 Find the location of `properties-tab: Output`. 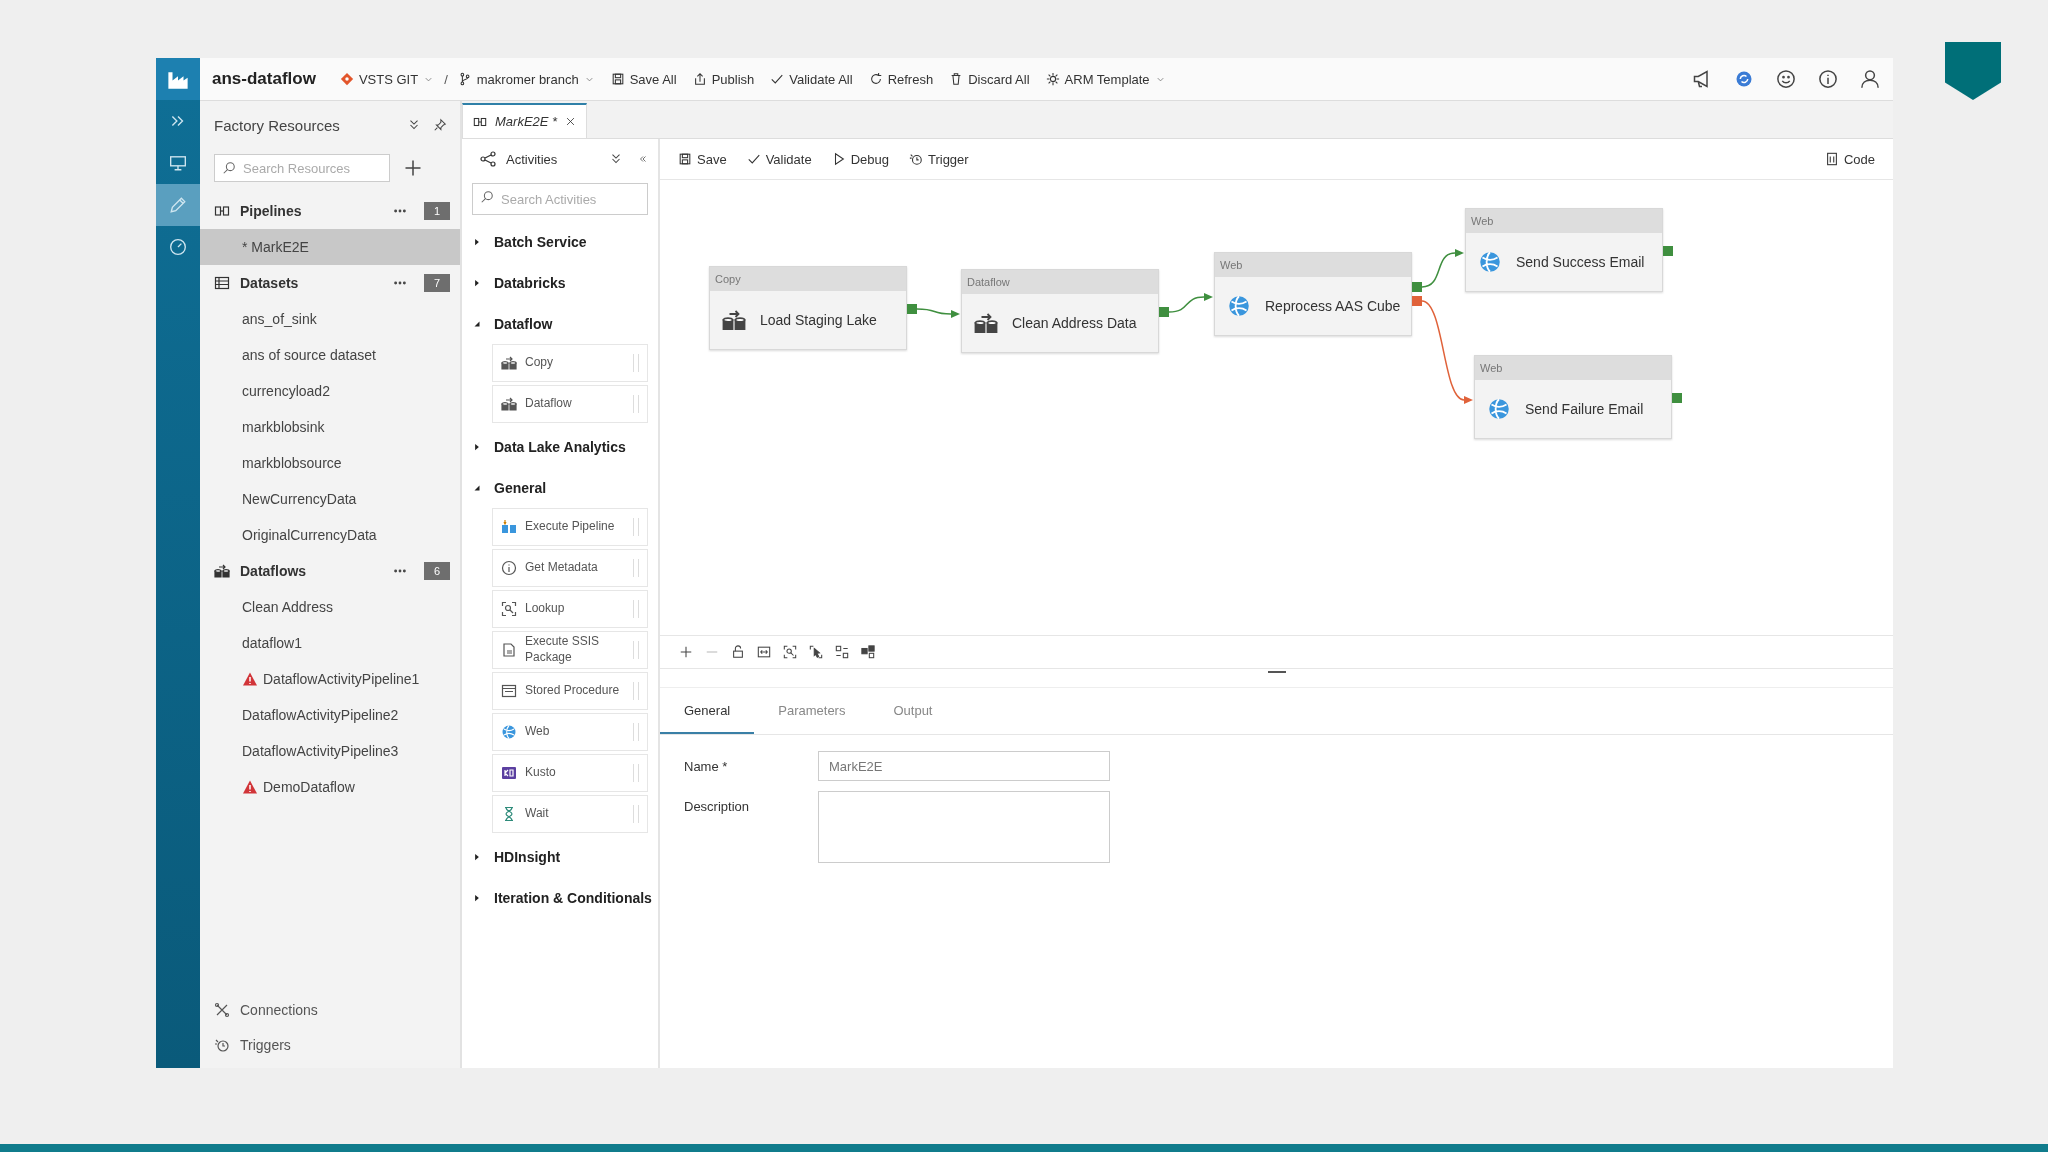

properties-tab: Output is located at coordinates (913, 711).